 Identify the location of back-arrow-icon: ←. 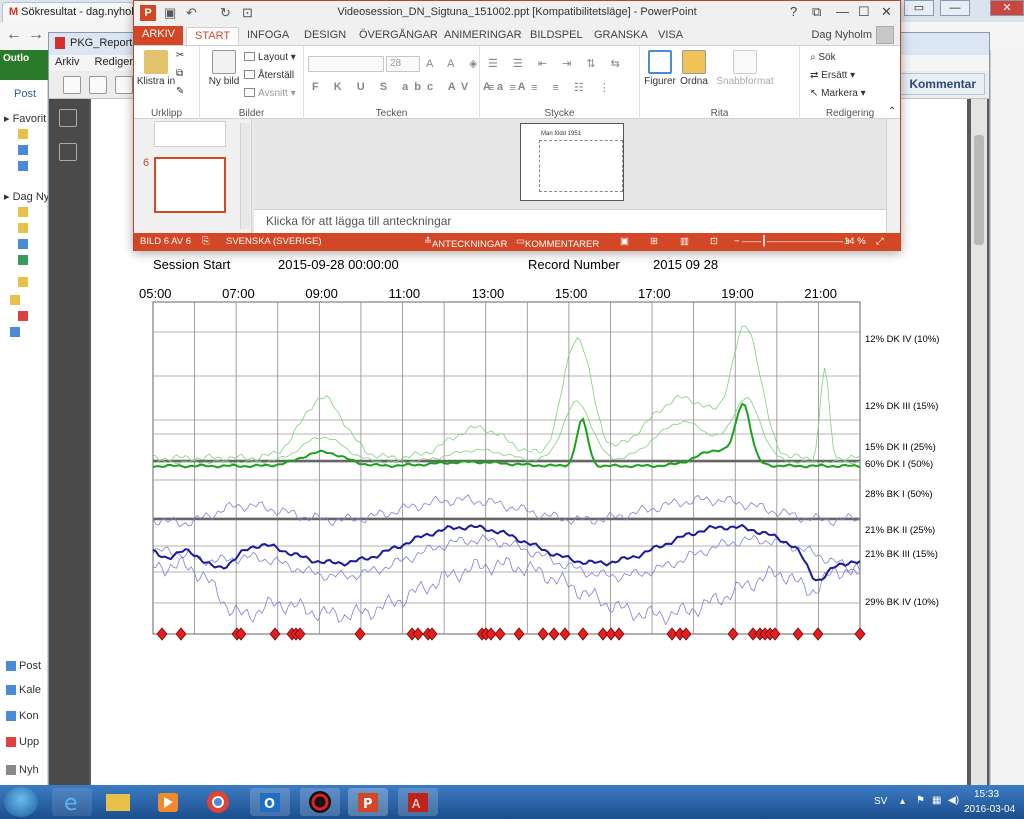
(14, 35).